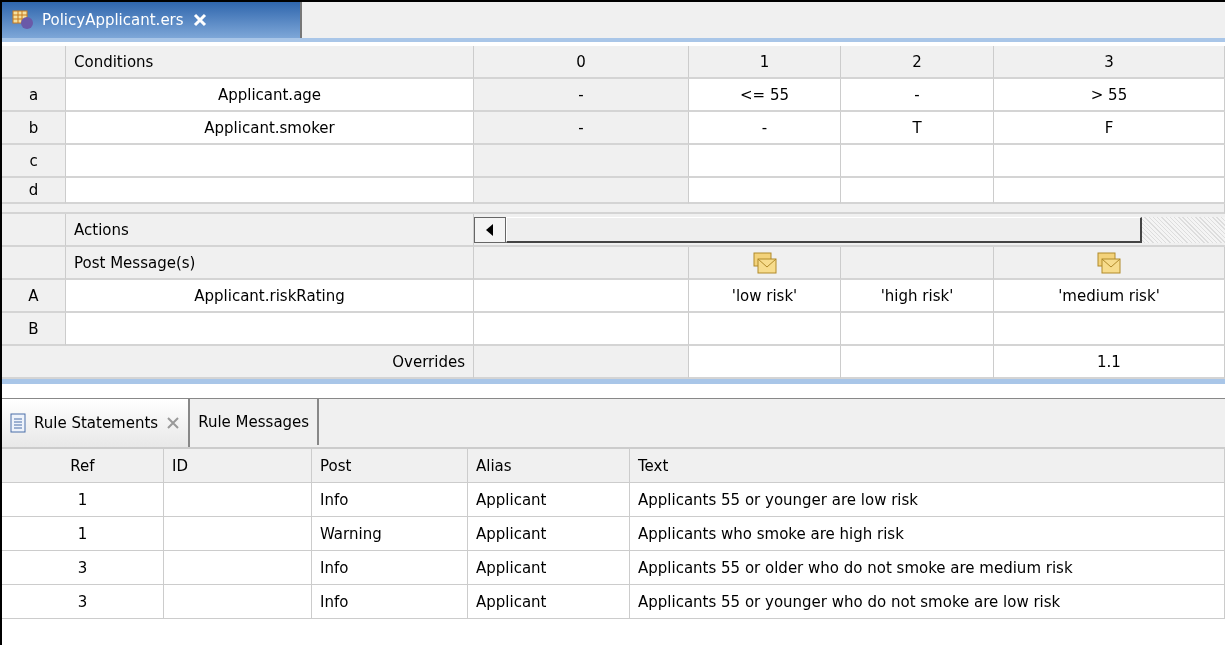 The height and width of the screenshot is (645, 1225). I want to click on section-header: Conditions, so click(270, 62).